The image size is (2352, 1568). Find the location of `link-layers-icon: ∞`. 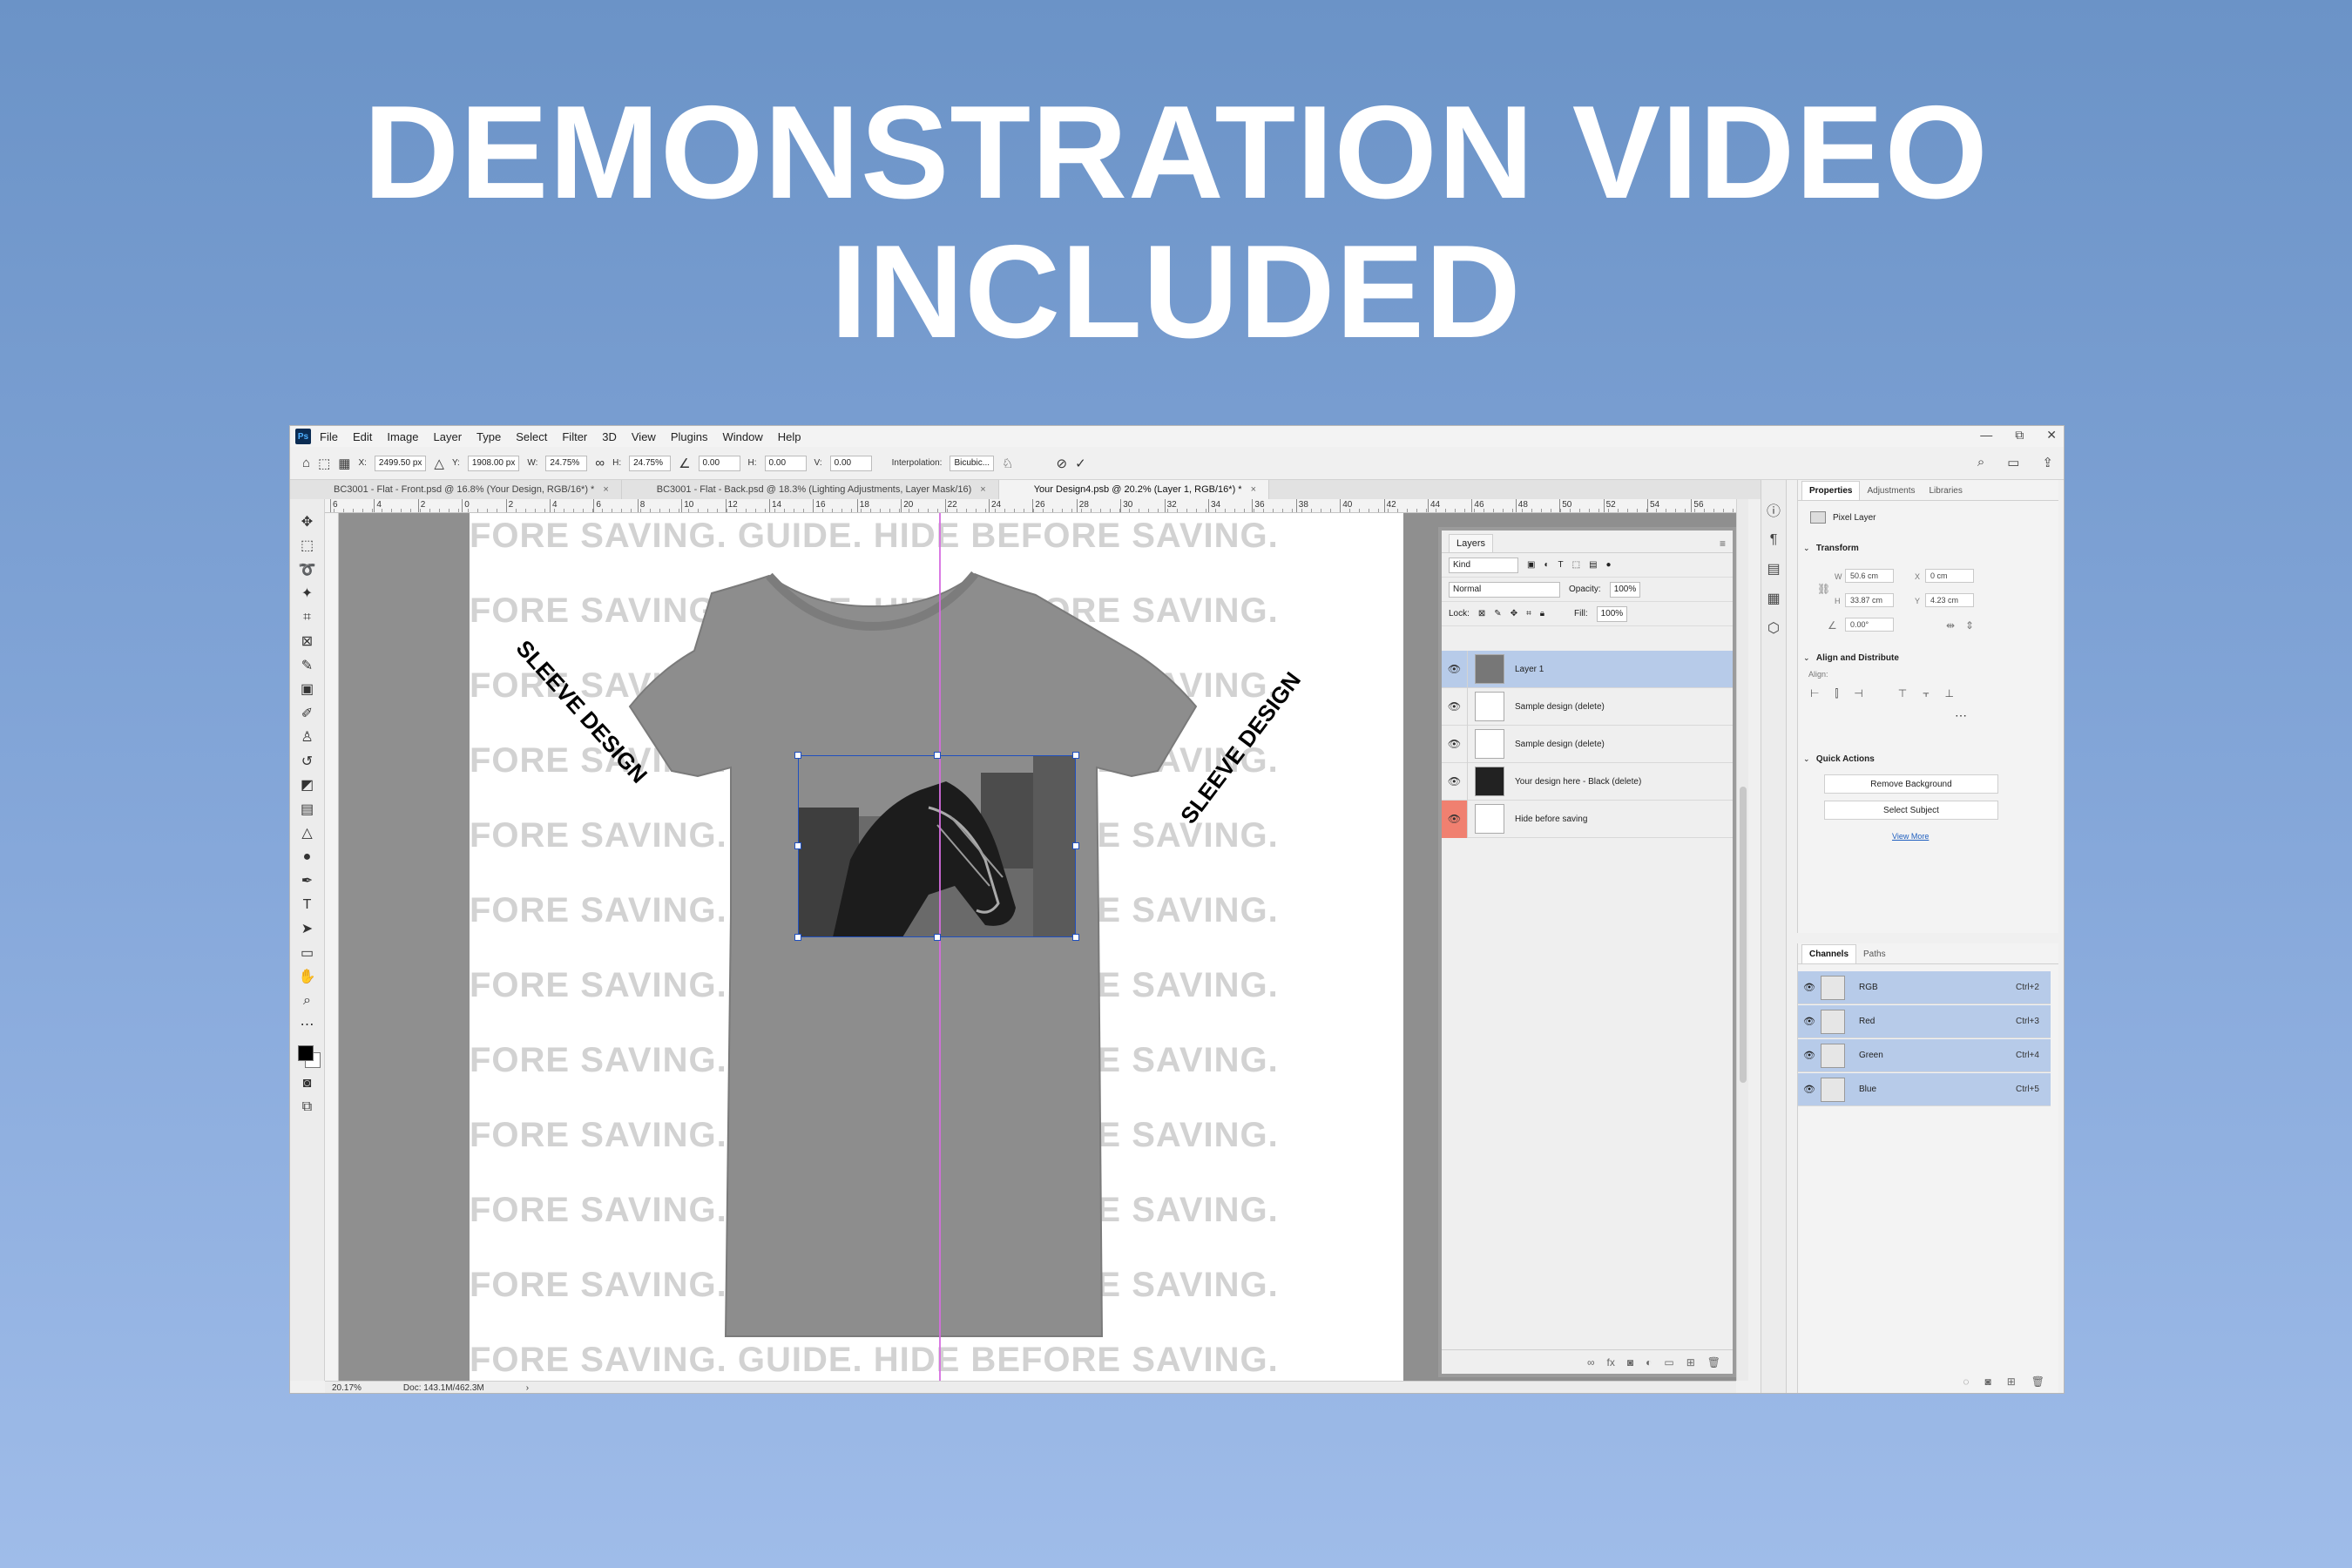

link-layers-icon: ∞ is located at coordinates (1591, 1362).